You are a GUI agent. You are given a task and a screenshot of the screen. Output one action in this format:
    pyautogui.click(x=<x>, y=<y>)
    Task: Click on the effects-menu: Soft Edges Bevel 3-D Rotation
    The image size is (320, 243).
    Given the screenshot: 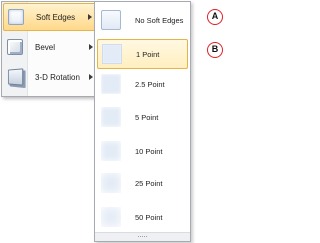 What is the action you would take?
    pyautogui.click(x=50, y=49)
    